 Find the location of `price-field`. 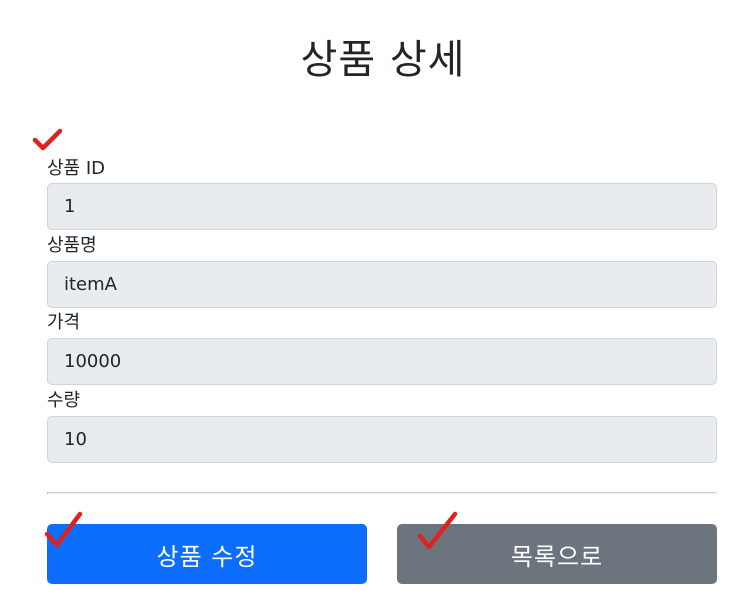

price-field is located at coordinates (382, 361).